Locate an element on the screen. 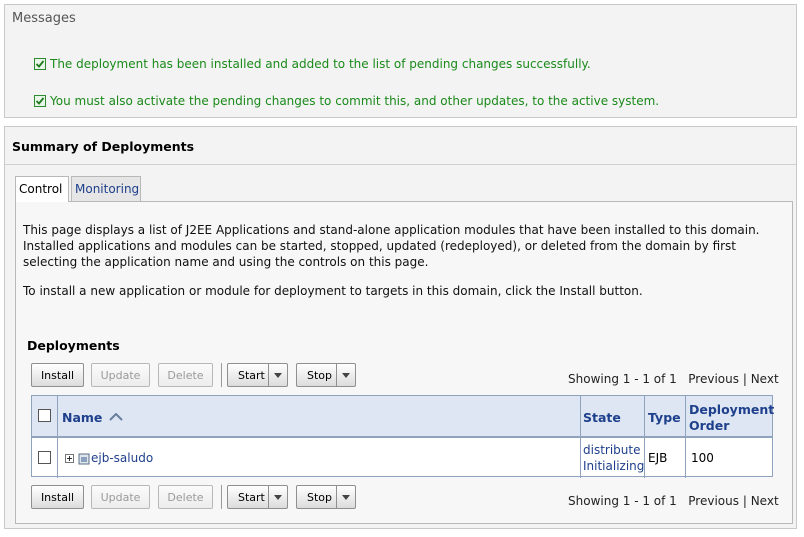 This screenshot has height=537, width=804. application-icon is located at coordinates (84, 459).